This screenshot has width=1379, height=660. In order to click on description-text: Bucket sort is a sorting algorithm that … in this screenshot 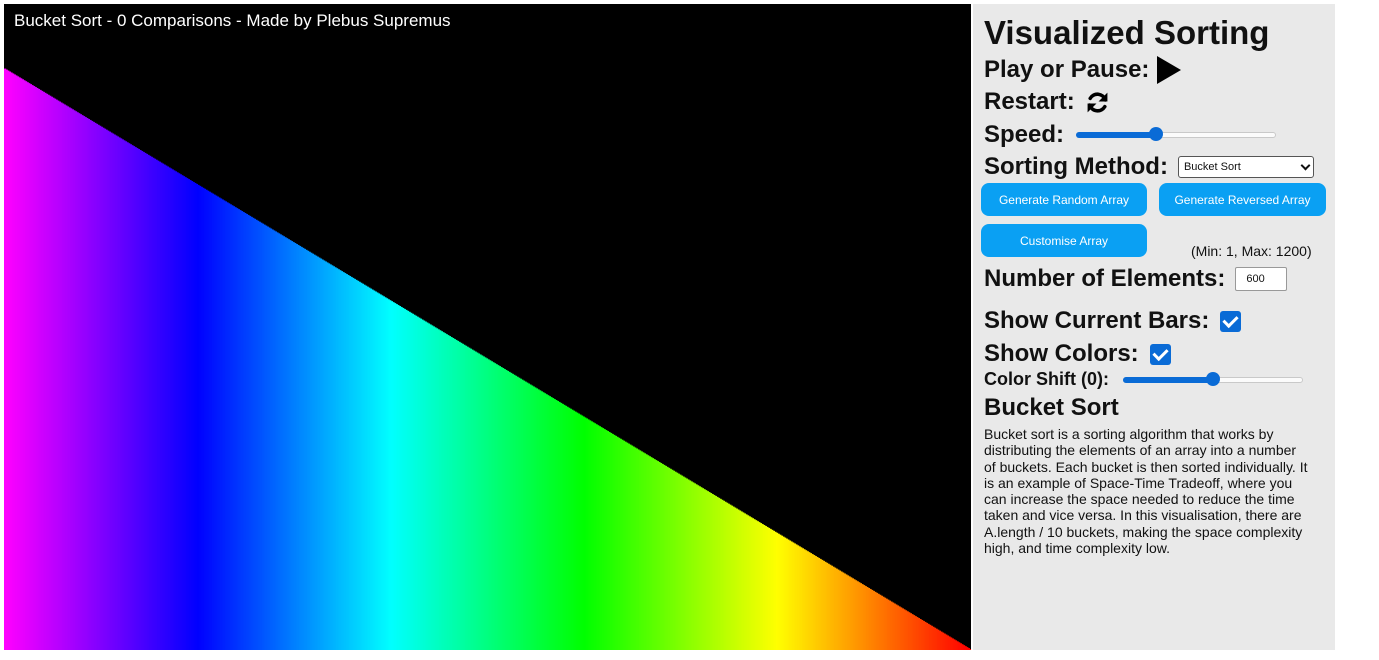, I will do `click(1146, 491)`.